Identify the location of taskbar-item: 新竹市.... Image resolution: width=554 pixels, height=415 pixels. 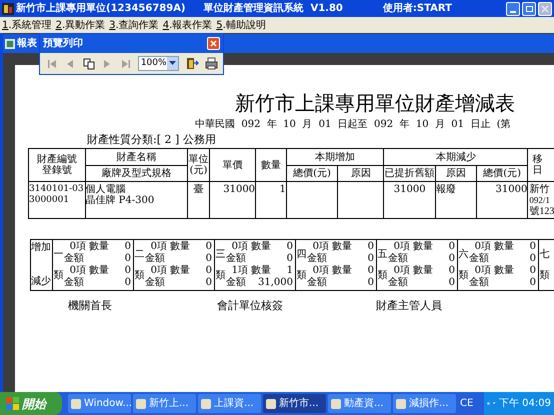
(294, 403).